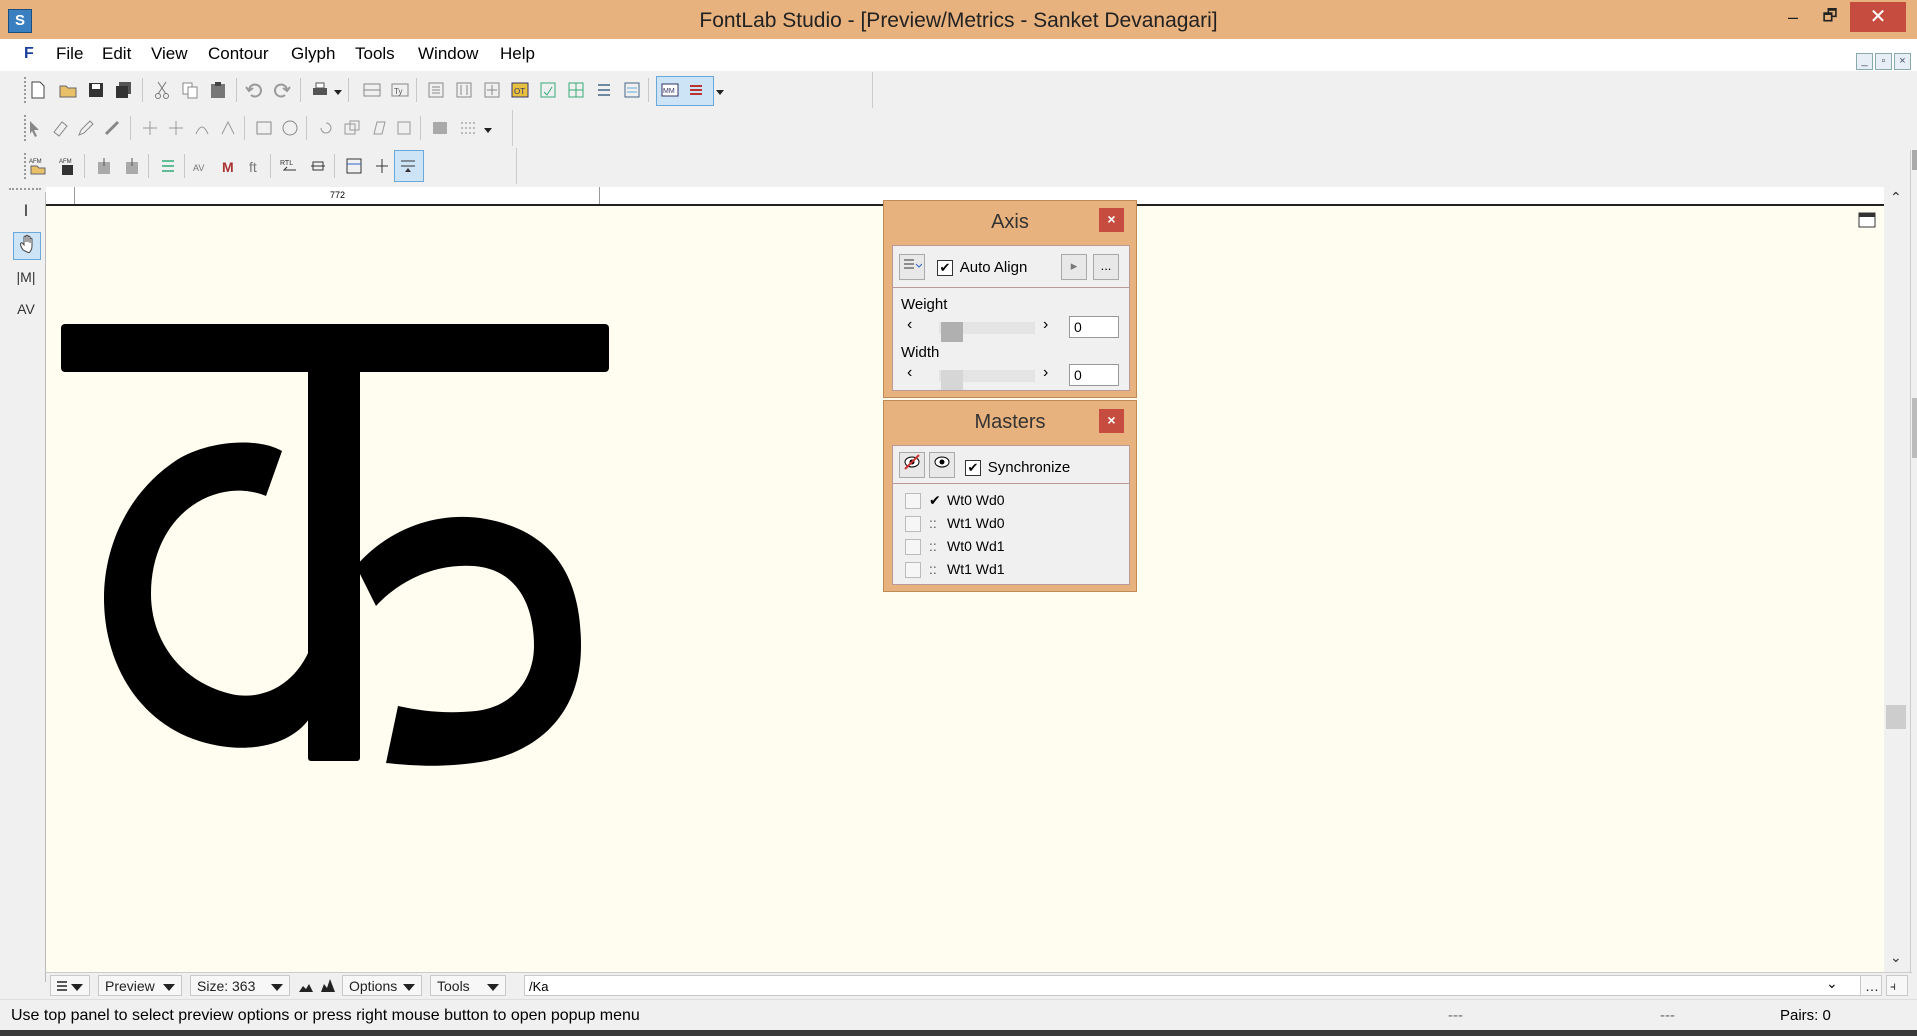 The image size is (1917, 1036). I want to click on slant-icon, so click(378, 128).